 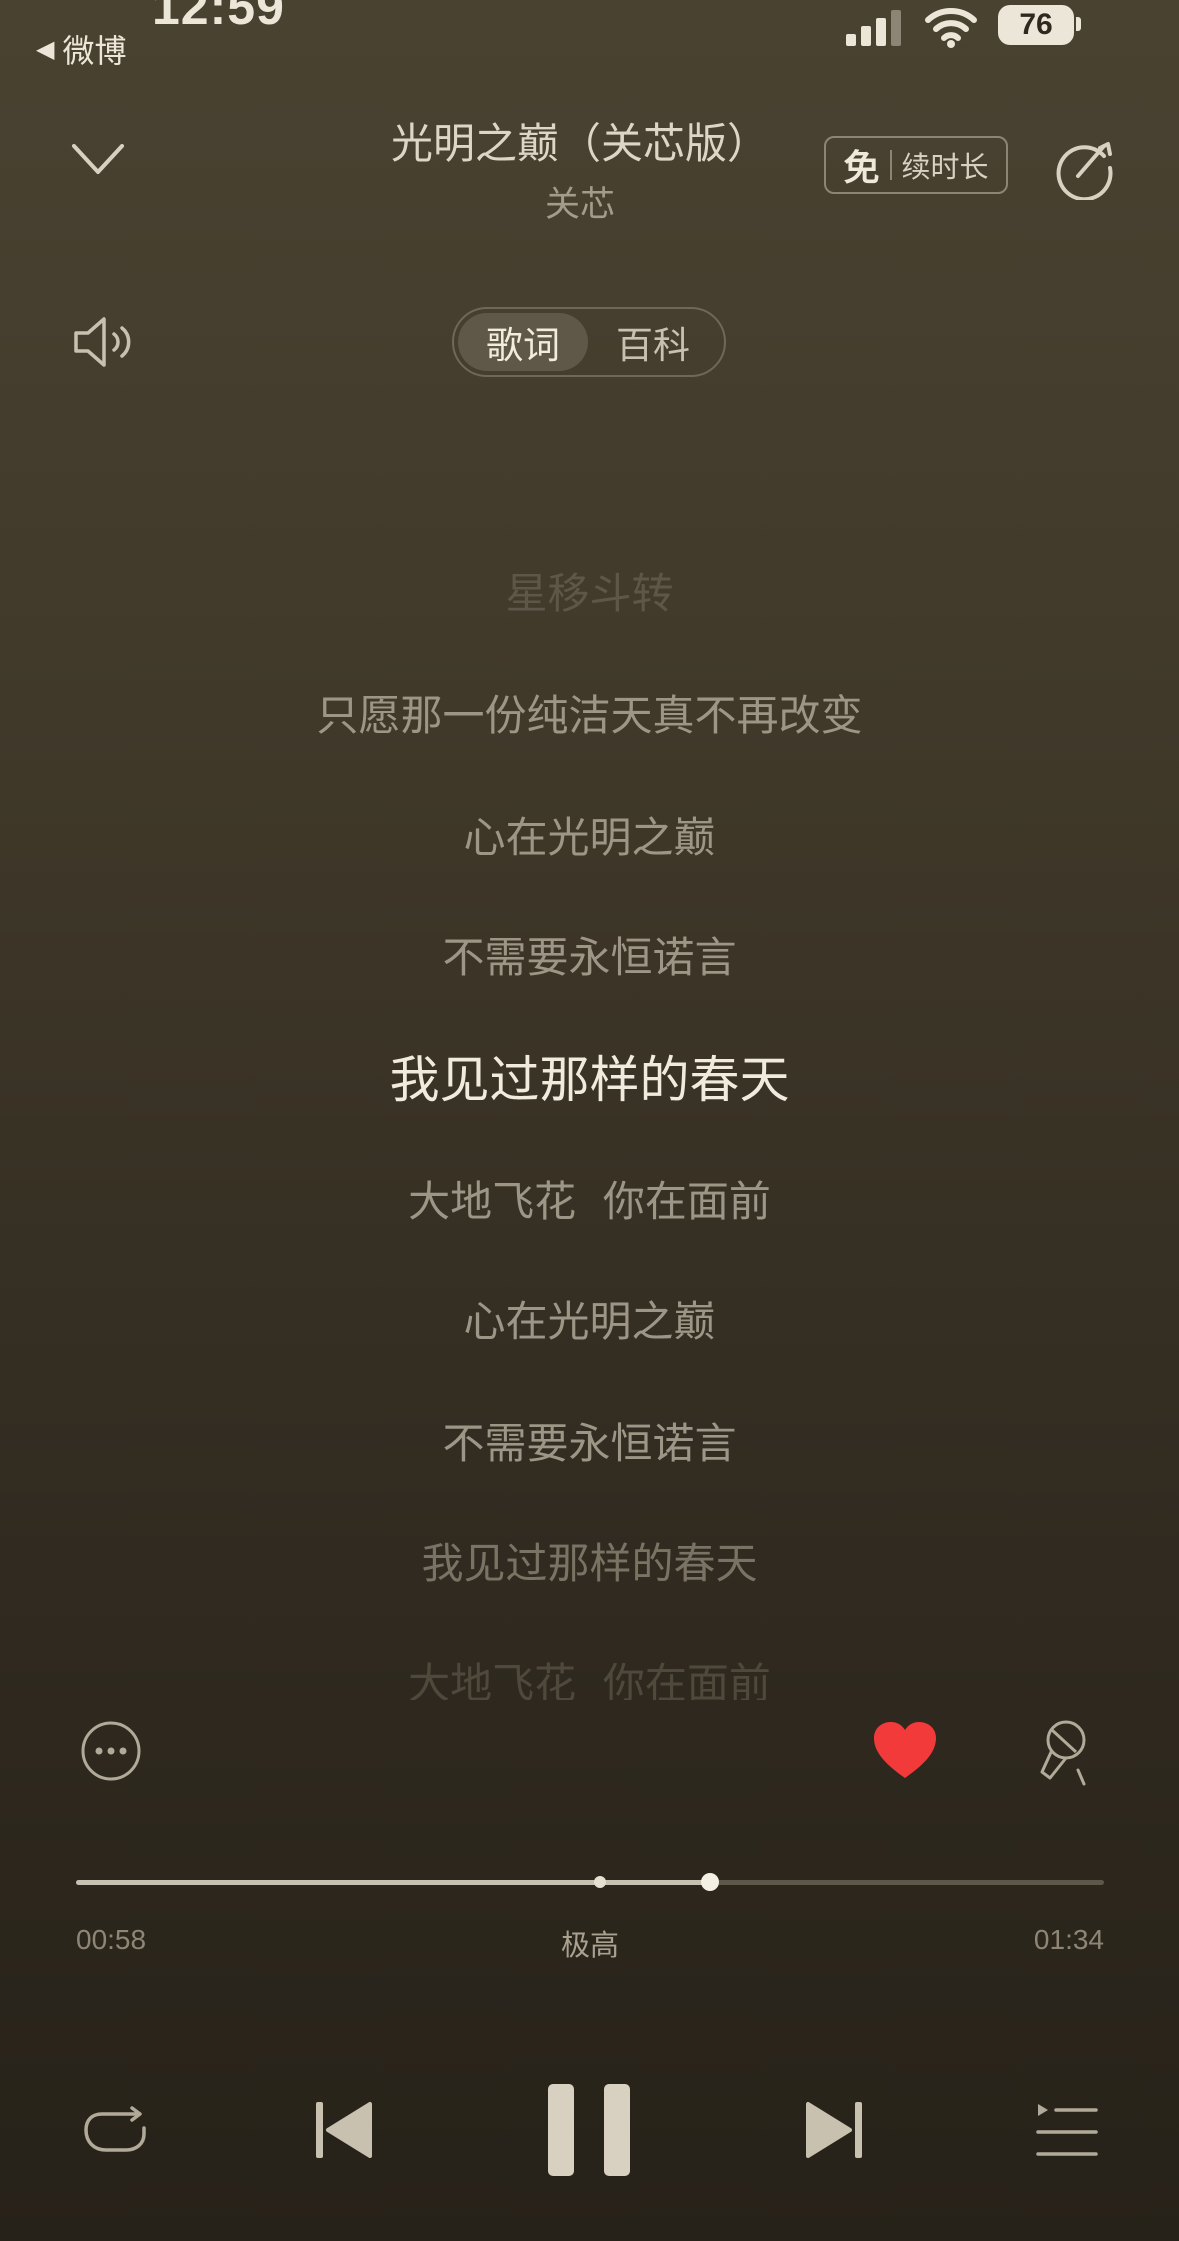 What do you see at coordinates (1086, 168) in the screenshot?
I see `share-icon` at bounding box center [1086, 168].